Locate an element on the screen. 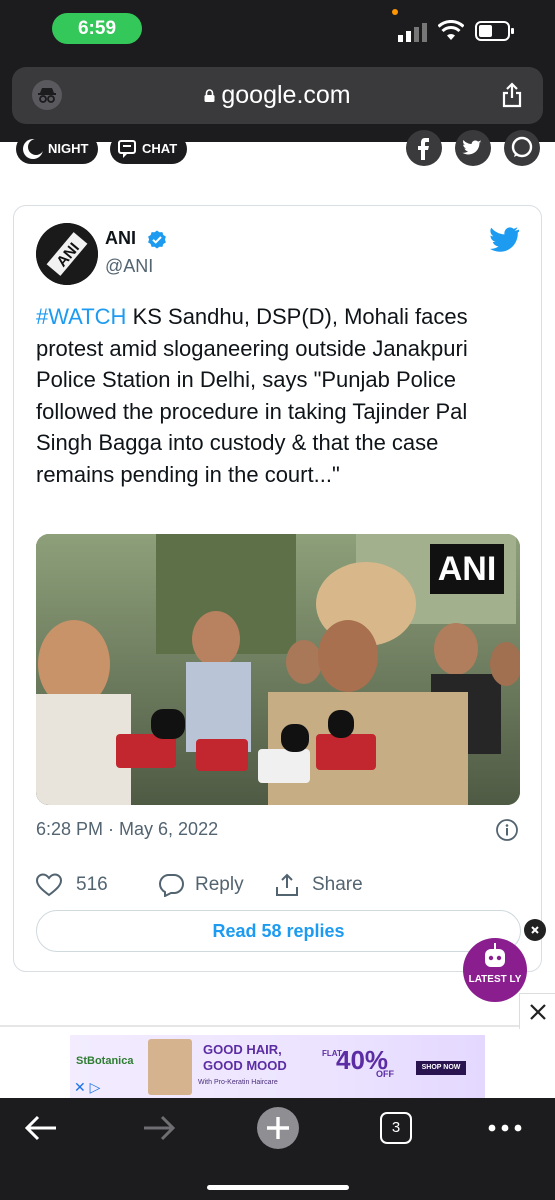 Image resolution: width=555 pixels, height=1200 pixels. share-icon is located at coordinates (512, 95).